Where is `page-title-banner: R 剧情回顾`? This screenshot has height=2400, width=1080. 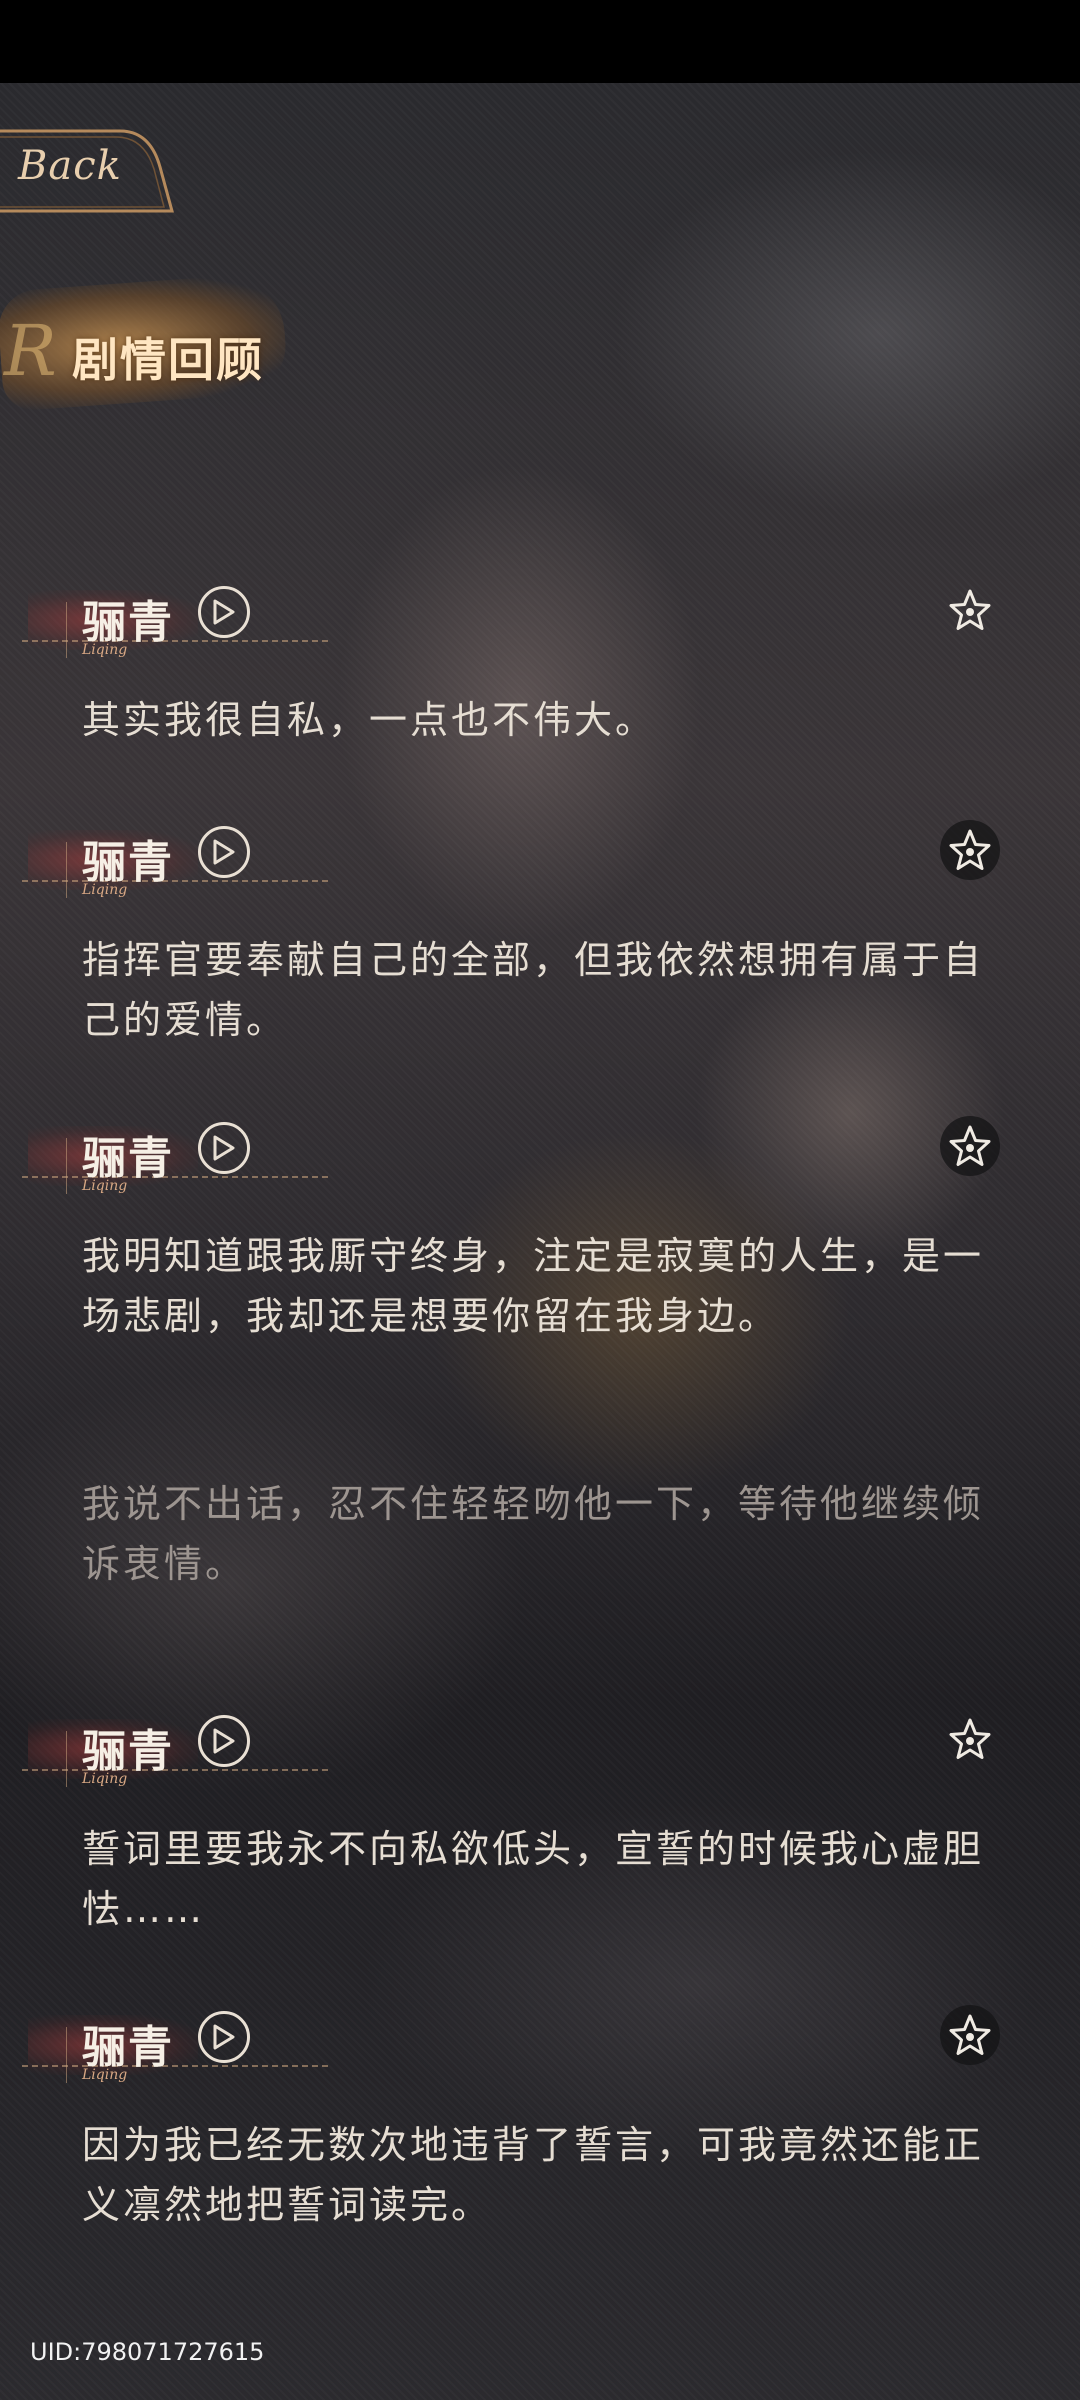 page-title-banner: R 剧情回顾 is located at coordinates (145, 355).